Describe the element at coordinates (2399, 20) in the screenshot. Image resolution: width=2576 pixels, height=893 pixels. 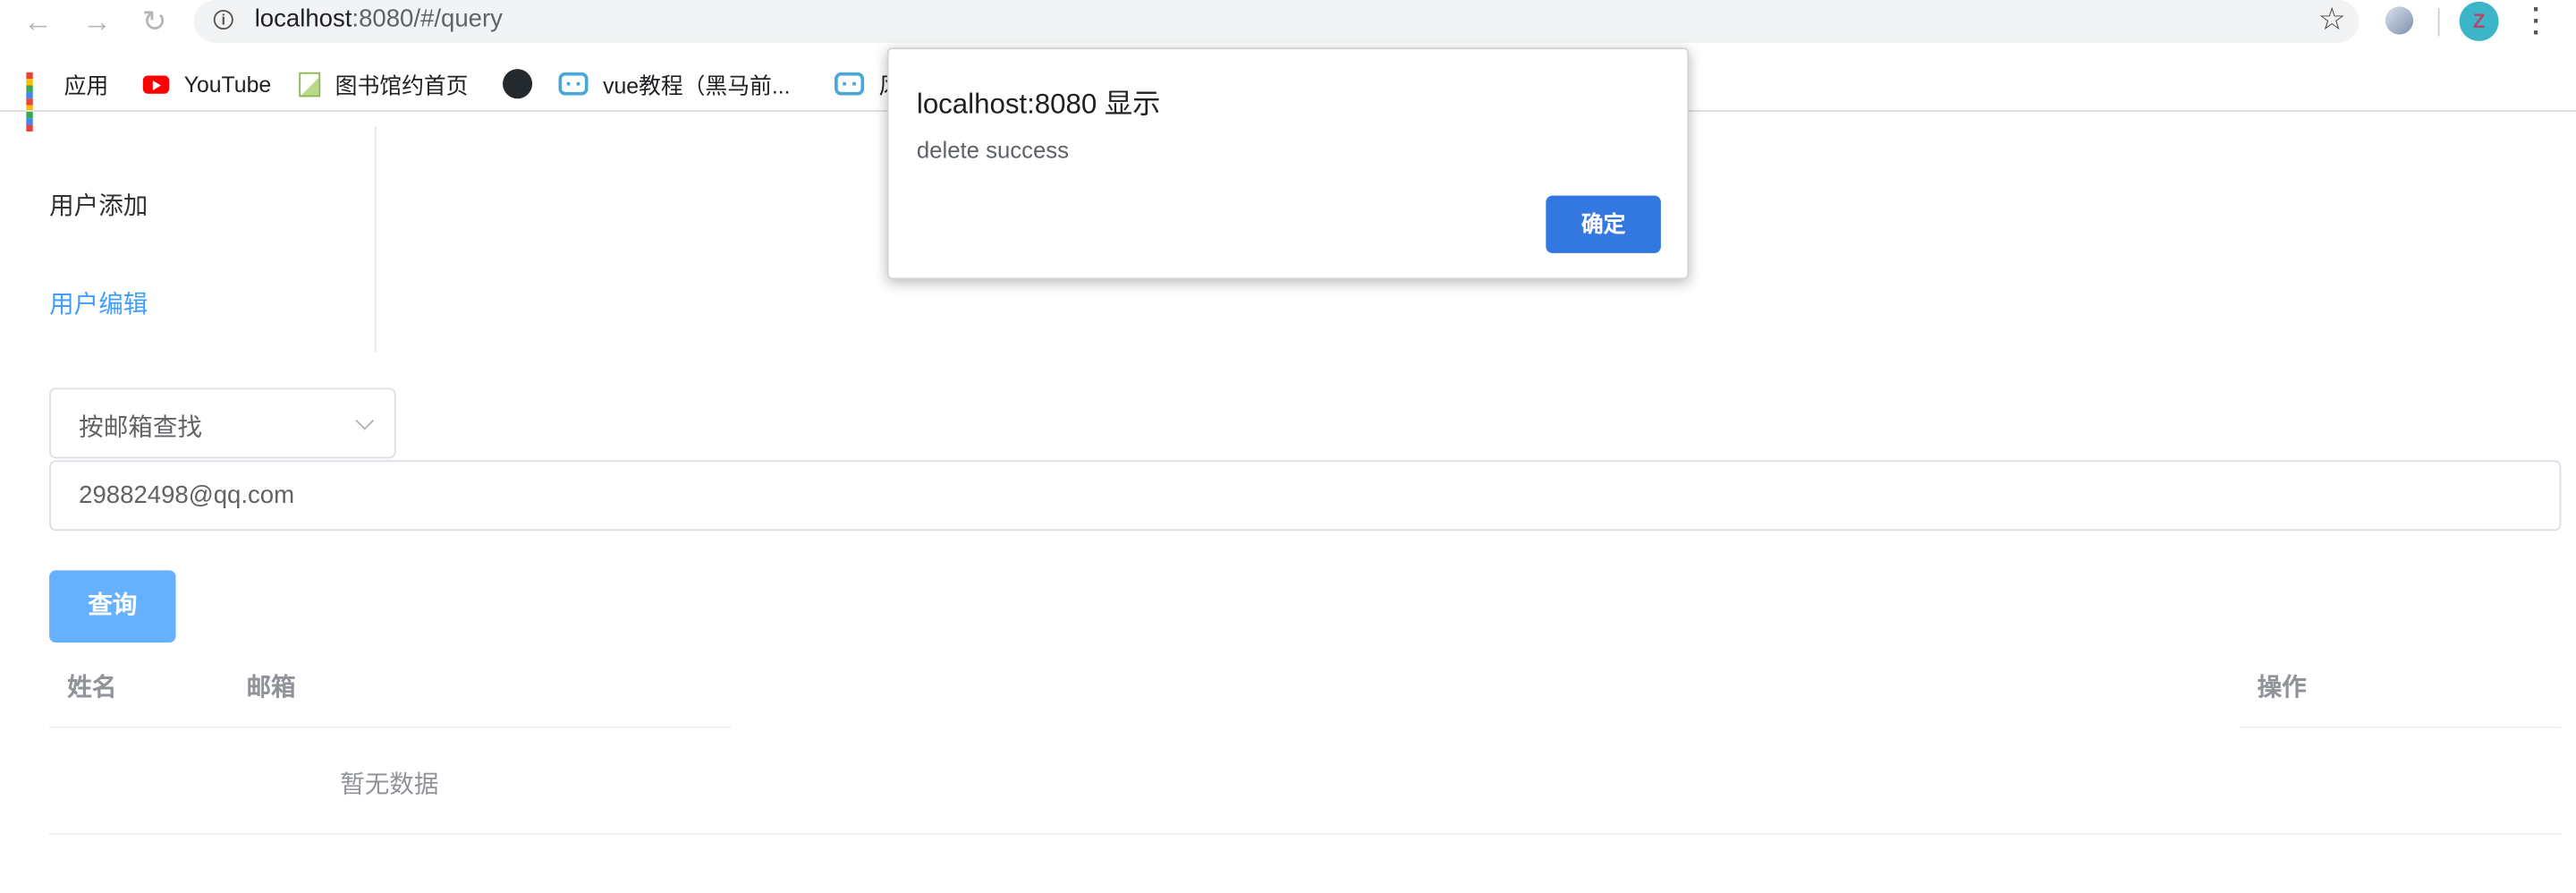
I see `extension-icon` at that location.